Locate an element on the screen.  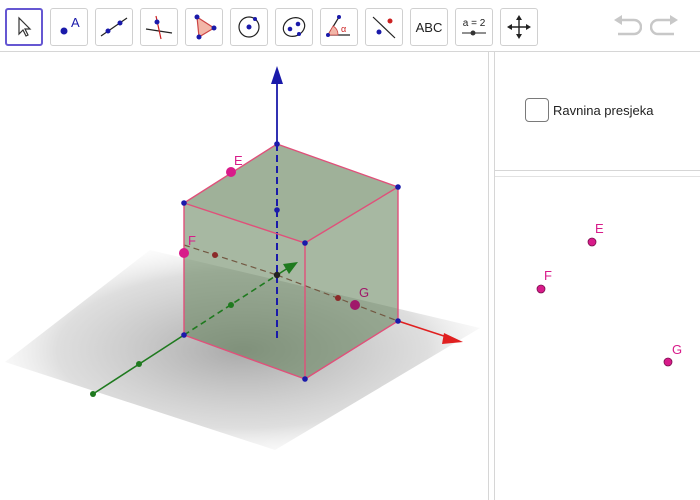
text-icon: ABC is located at coordinates (429, 27).